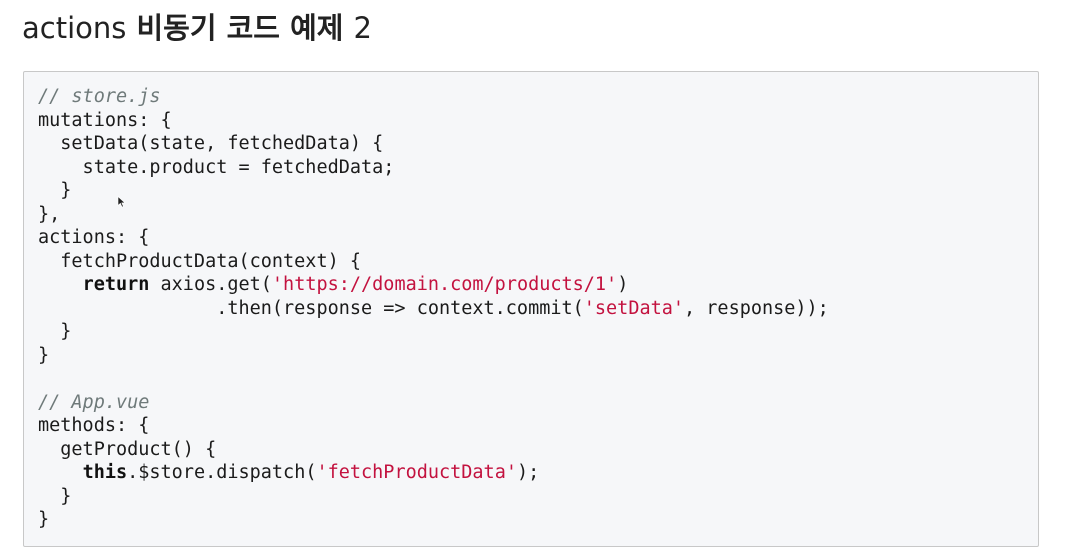 This screenshot has height=555, width=1066. I want to click on mouse-pointer-icon, so click(121, 202).